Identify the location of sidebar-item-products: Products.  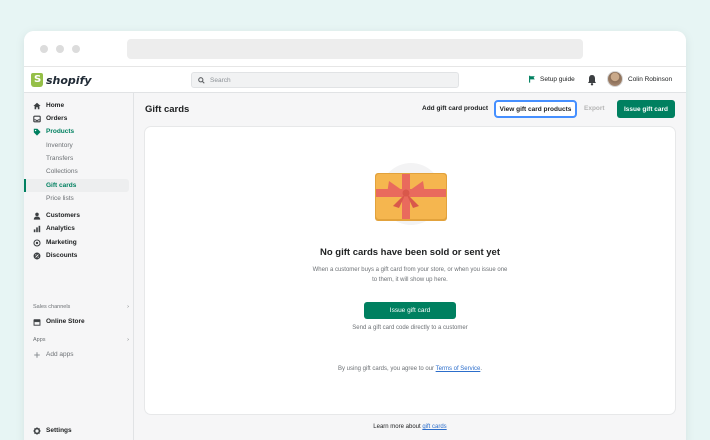
(76, 131).